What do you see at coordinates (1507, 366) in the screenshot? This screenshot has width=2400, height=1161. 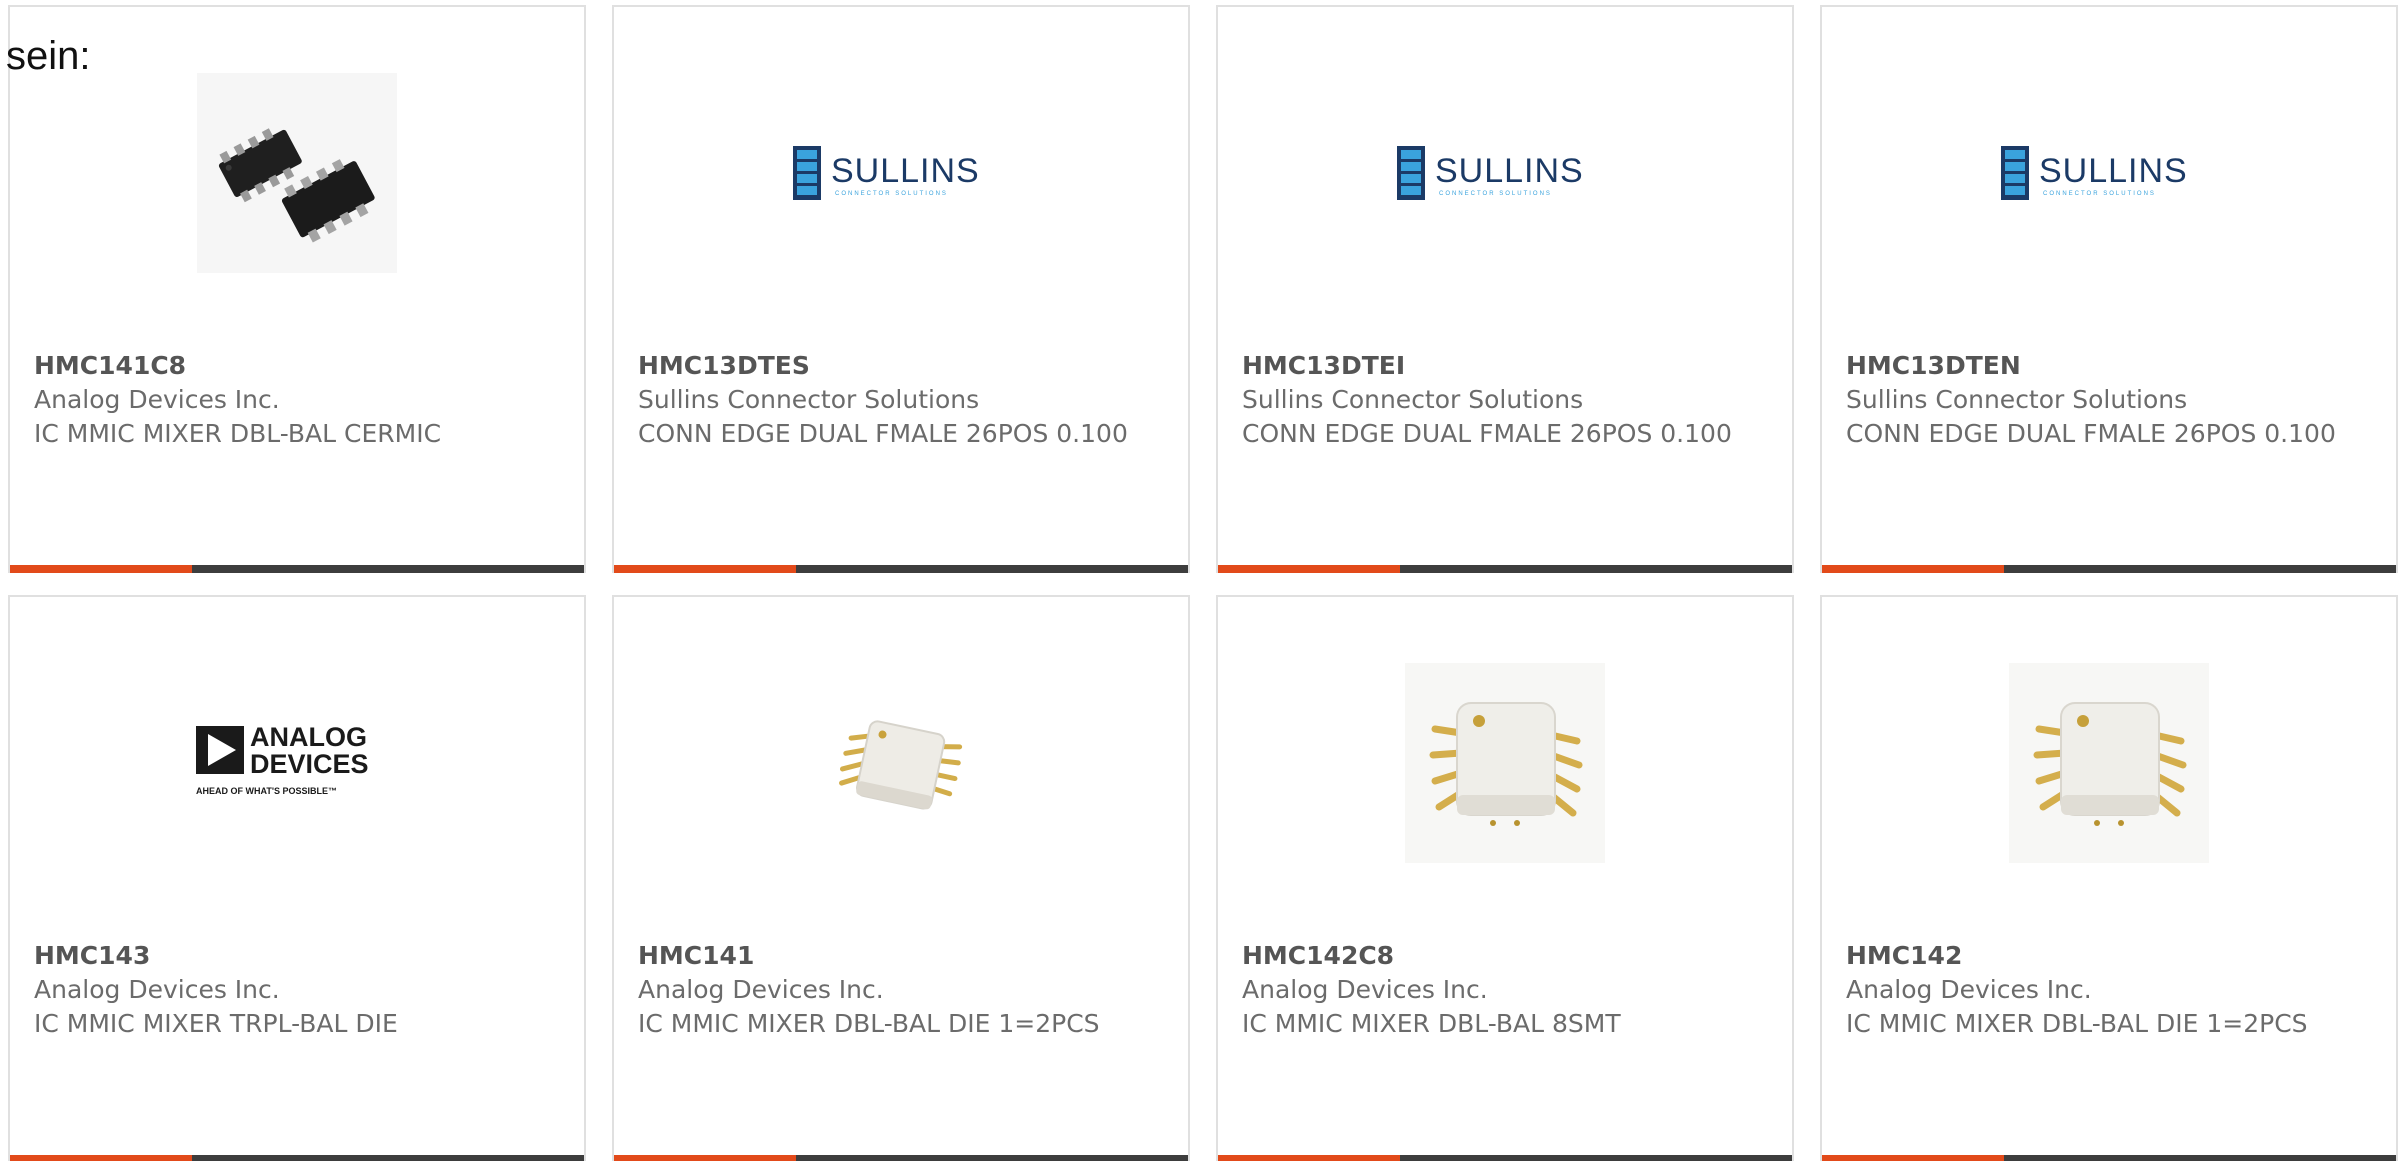 I see `part-number-link: HMC13DTEI` at bounding box center [1507, 366].